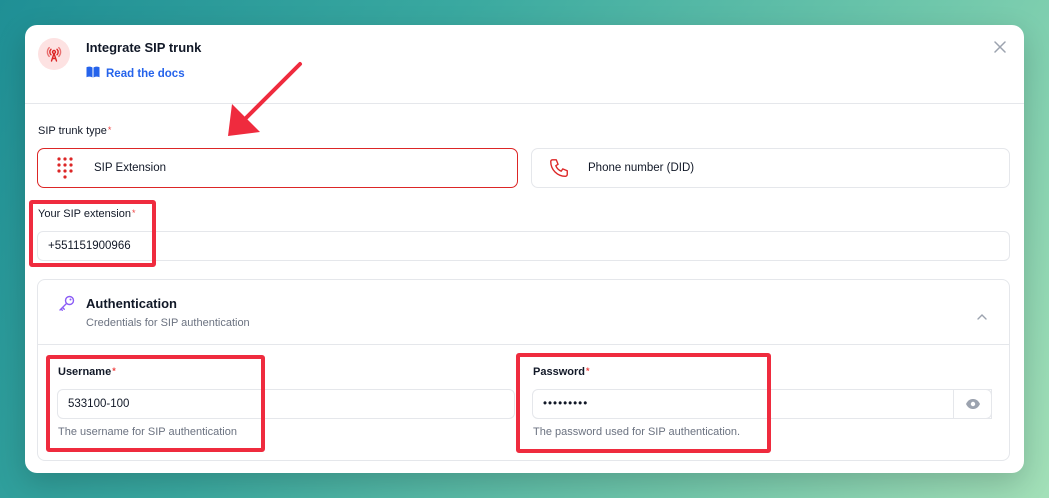 The height and width of the screenshot is (498, 1049). What do you see at coordinates (523, 246) in the screenshot?
I see `sip-extension-input: +551151900966` at bounding box center [523, 246].